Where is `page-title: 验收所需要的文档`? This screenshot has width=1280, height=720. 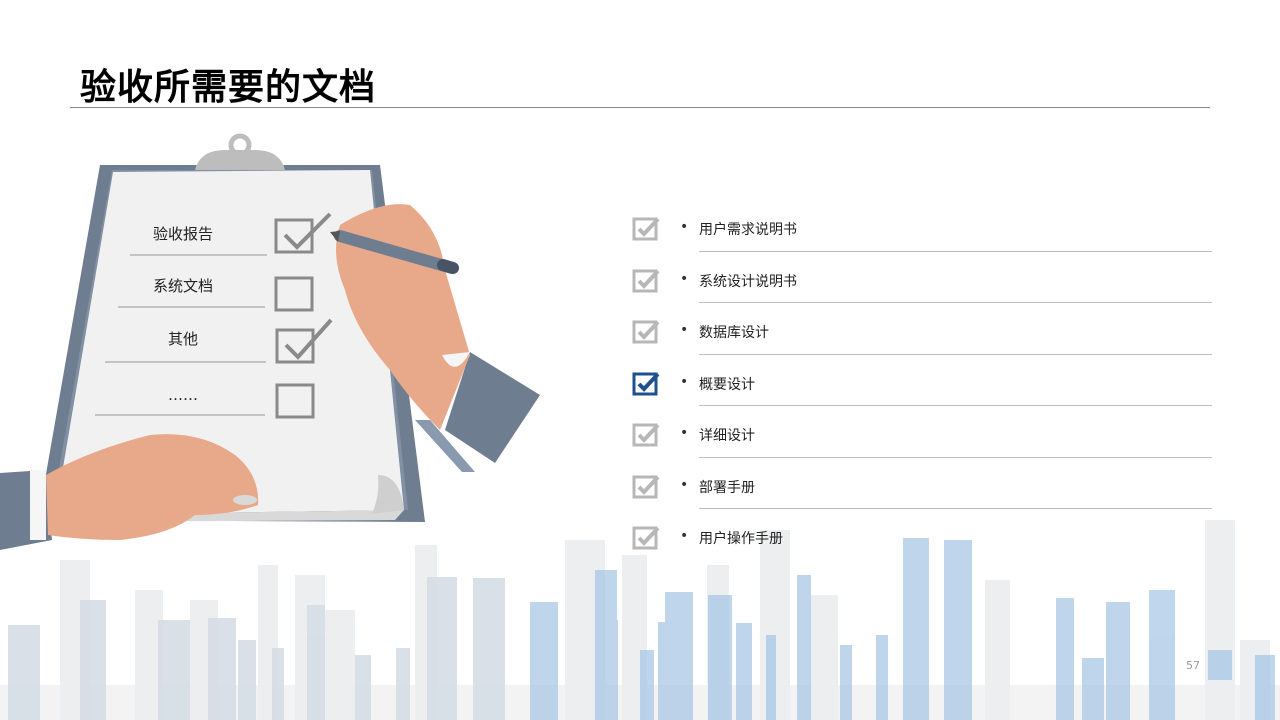
page-title: 验收所需要的文档 is located at coordinates (228, 87).